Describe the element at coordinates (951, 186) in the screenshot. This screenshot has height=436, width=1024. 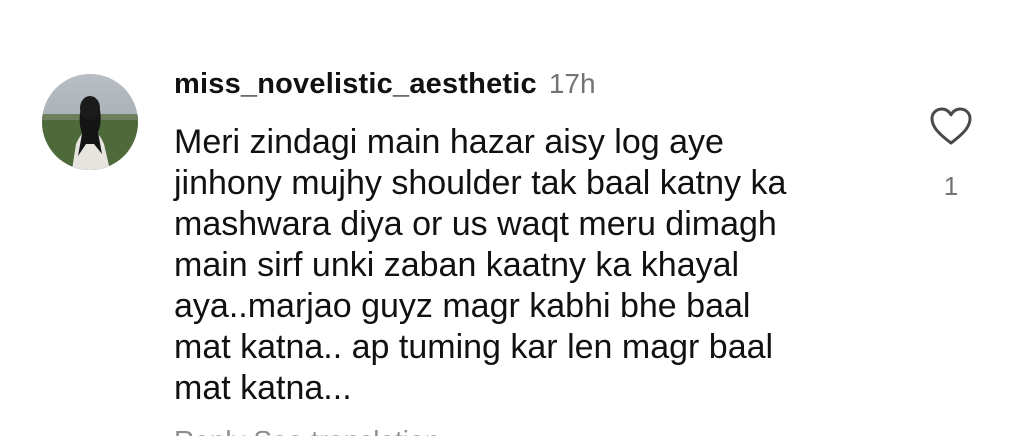
I see `like-count: 1` at that location.